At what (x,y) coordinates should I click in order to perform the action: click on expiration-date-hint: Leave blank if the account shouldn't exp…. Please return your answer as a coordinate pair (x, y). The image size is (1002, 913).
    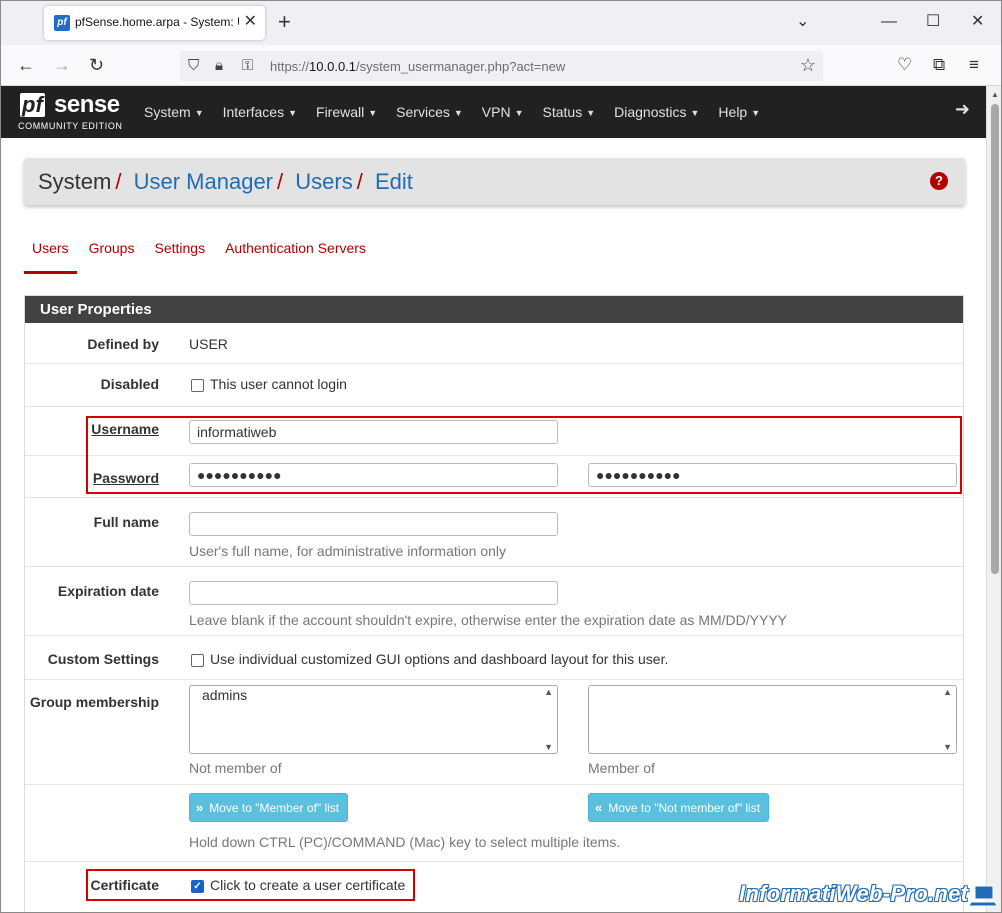
    Looking at the image, I should click on (488, 620).